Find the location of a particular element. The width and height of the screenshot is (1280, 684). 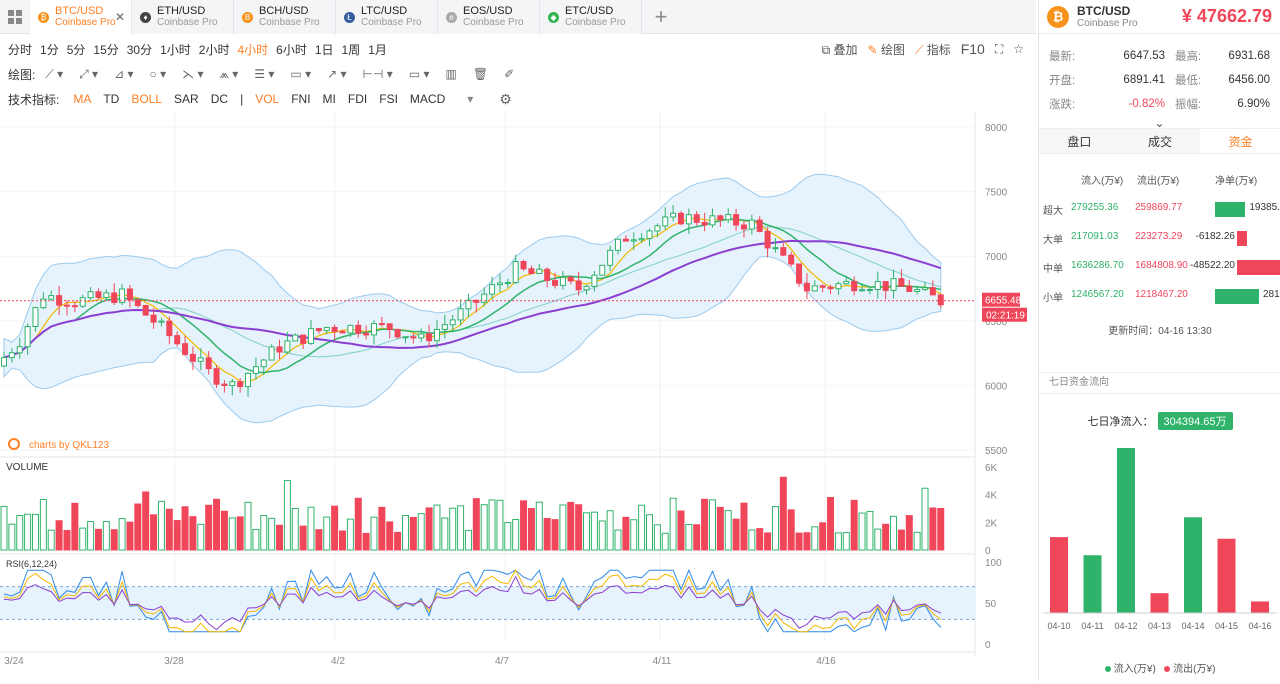

fund-row: 大单 217091.03 223273.29 -6182.26 is located at coordinates (1159, 238).